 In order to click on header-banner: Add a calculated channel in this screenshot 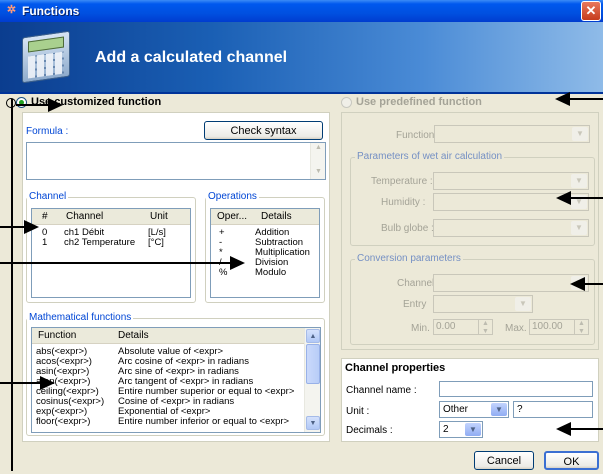, I will do `click(301, 57)`.